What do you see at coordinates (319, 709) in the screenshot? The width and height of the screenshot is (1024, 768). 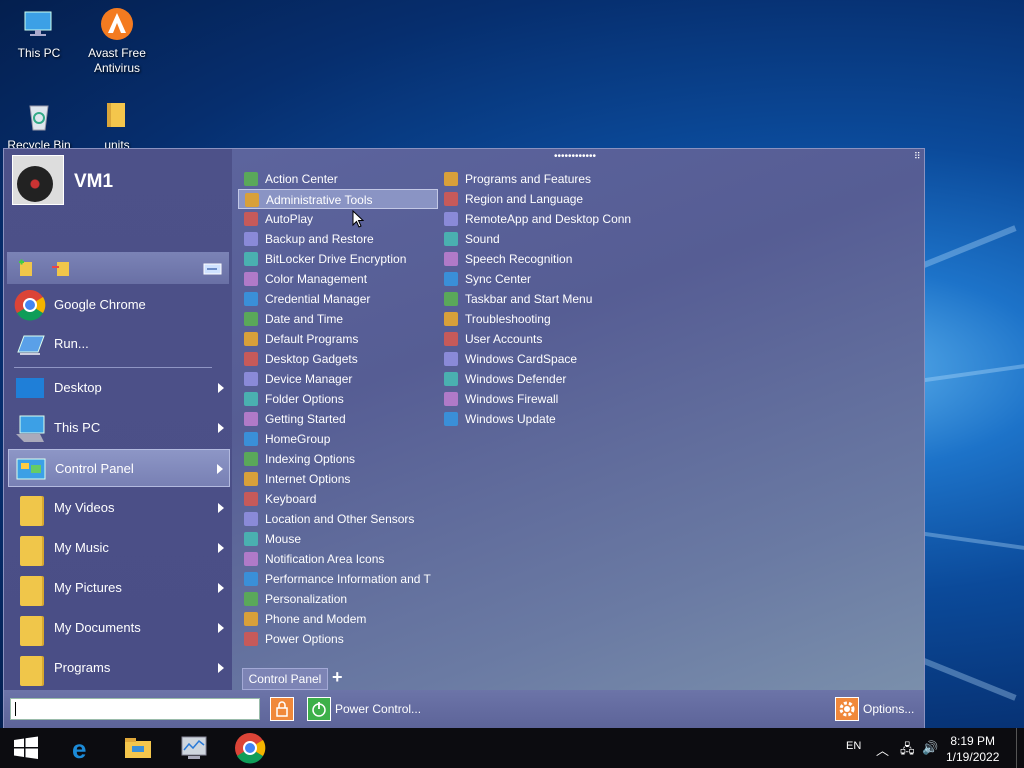 I see `power-button` at bounding box center [319, 709].